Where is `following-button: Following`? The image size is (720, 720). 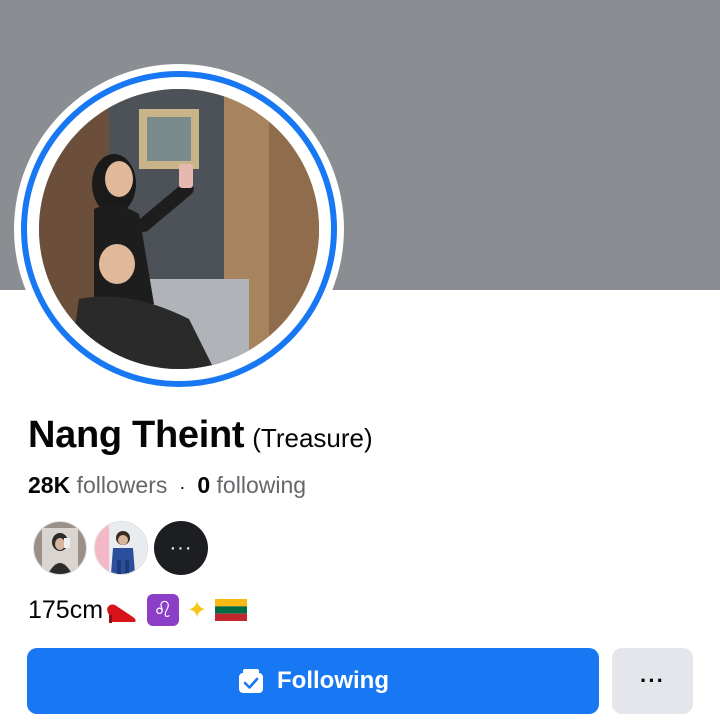 following-button: Following is located at coordinates (313, 681).